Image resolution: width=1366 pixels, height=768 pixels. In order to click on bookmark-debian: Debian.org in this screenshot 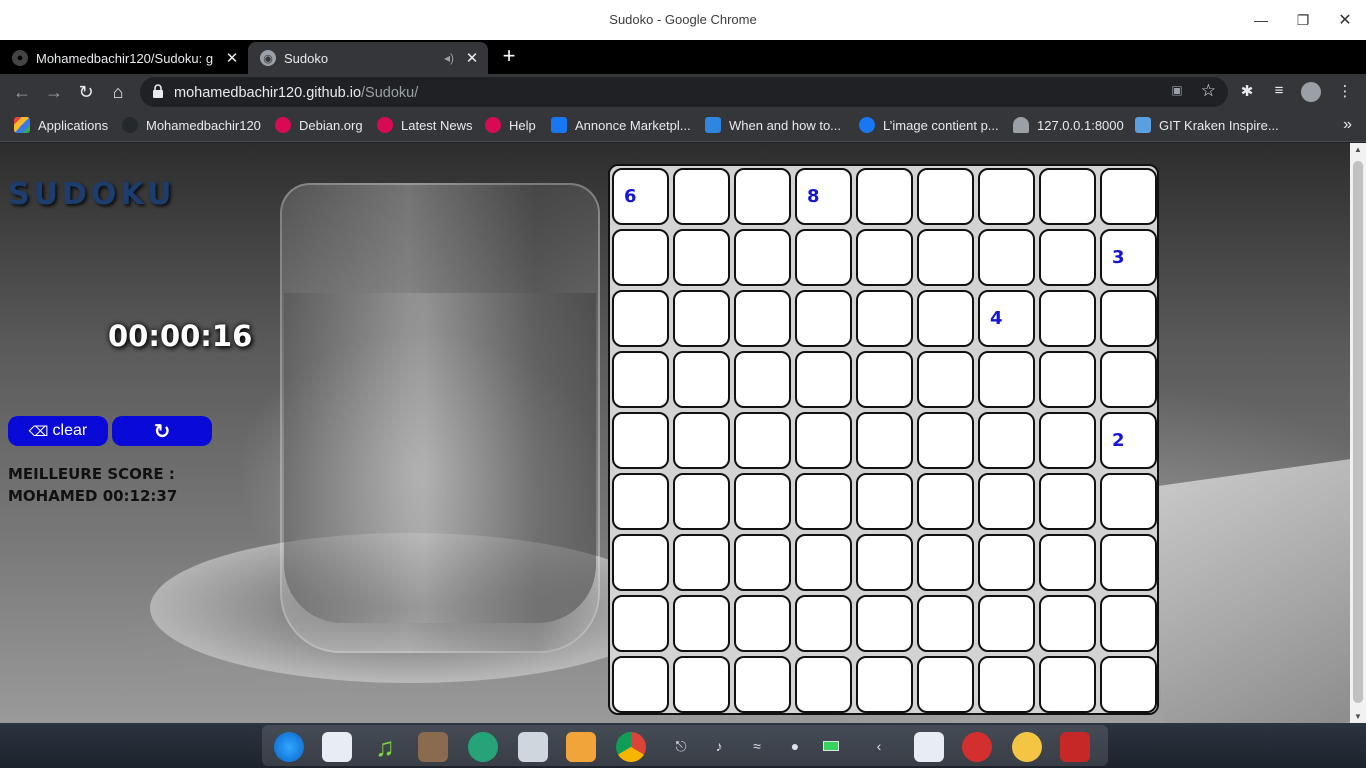, I will do `click(319, 125)`.